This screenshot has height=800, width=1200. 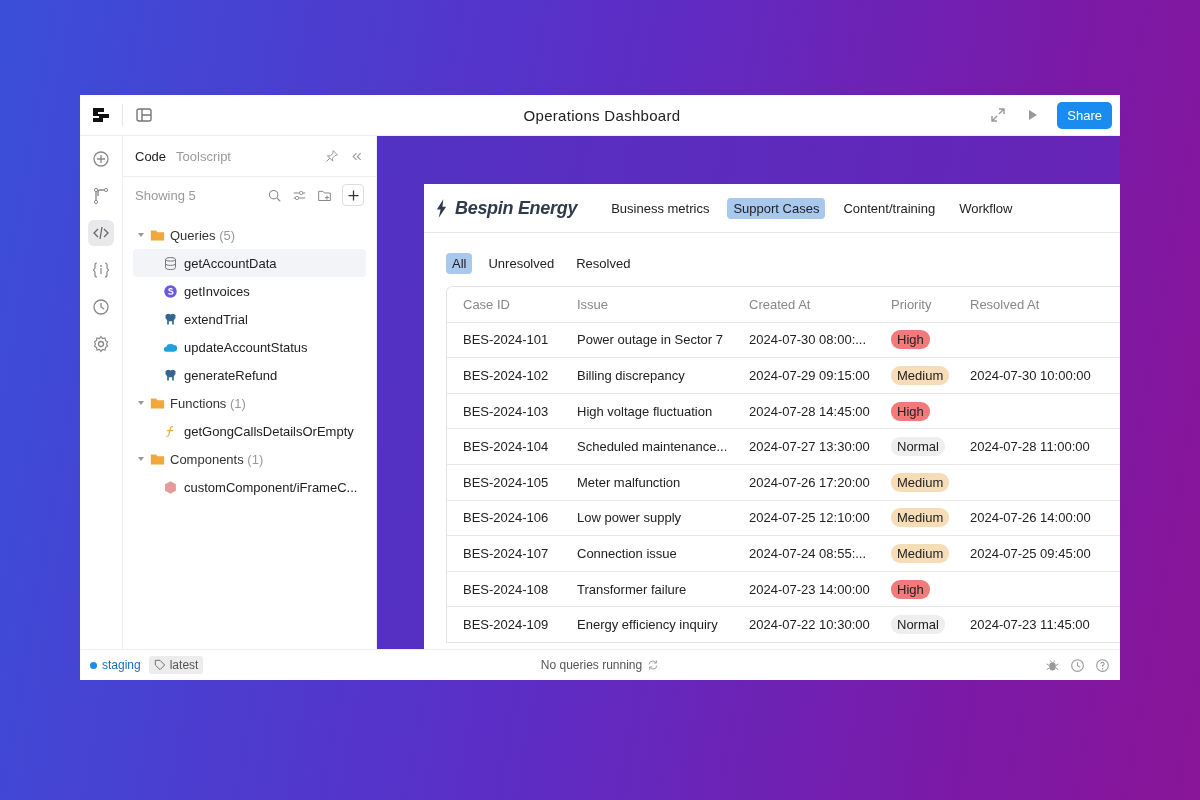 What do you see at coordinates (506, 625) in the screenshot?
I see `table-cell-text: BES-2024-109` at bounding box center [506, 625].